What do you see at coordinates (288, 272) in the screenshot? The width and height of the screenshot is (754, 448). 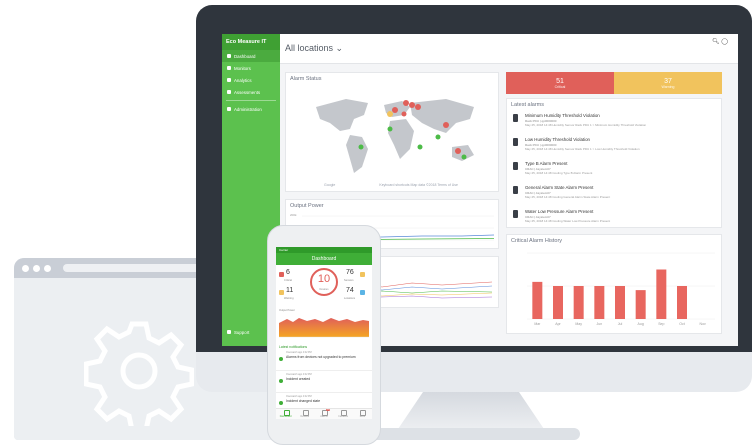 I see `phone-critical-count: 6` at bounding box center [288, 272].